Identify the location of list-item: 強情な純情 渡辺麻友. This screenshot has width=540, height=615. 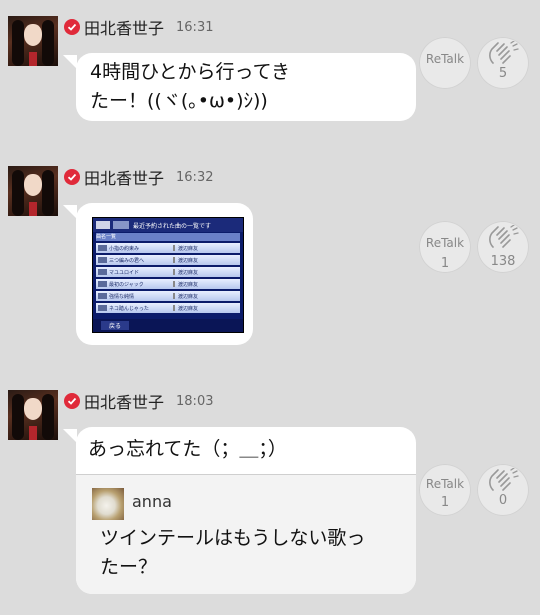
(168, 296).